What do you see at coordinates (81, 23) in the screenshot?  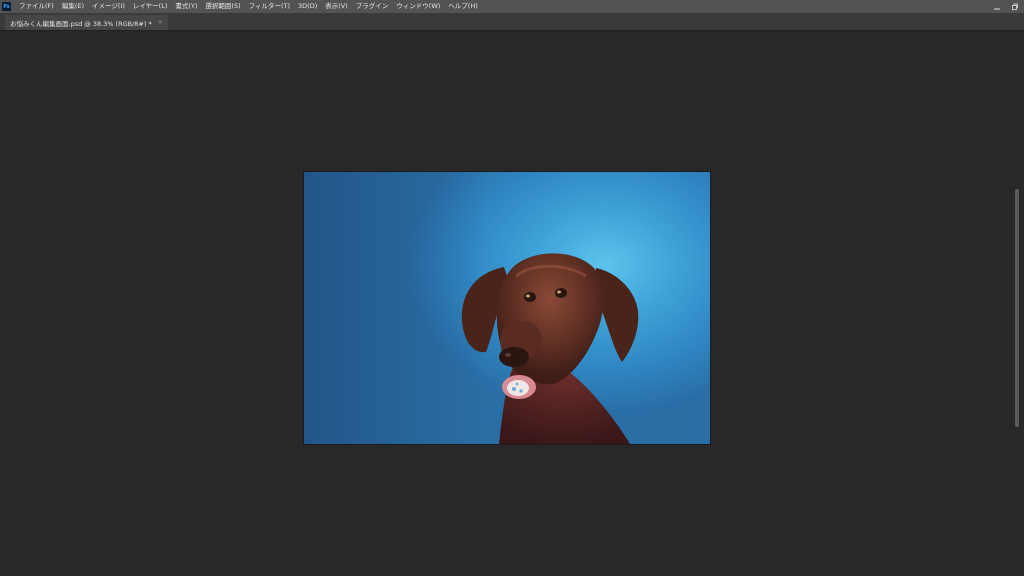 I see `document-tab-title: お悩みくん編集画面.psd @ 38.3% (RGB/8#) *` at bounding box center [81, 23].